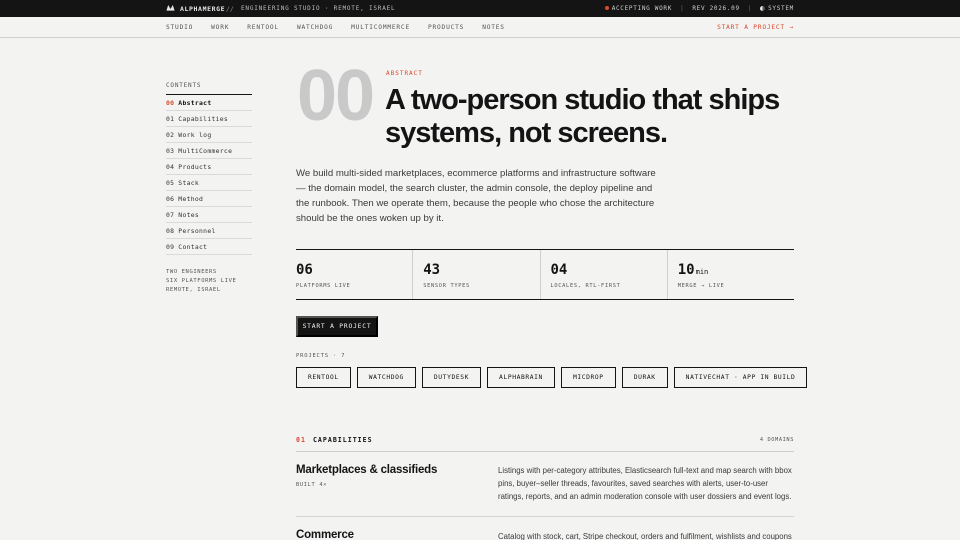 The width and height of the screenshot is (960, 540). I want to click on section-eyebrow: ABSTRACT, so click(404, 73).